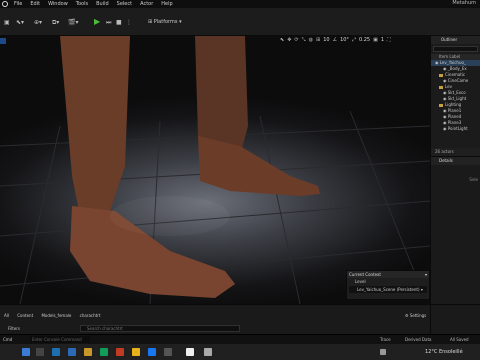 The width and height of the screenshot is (480, 360). I want to click on menu-edit: Edit, so click(35, 4).